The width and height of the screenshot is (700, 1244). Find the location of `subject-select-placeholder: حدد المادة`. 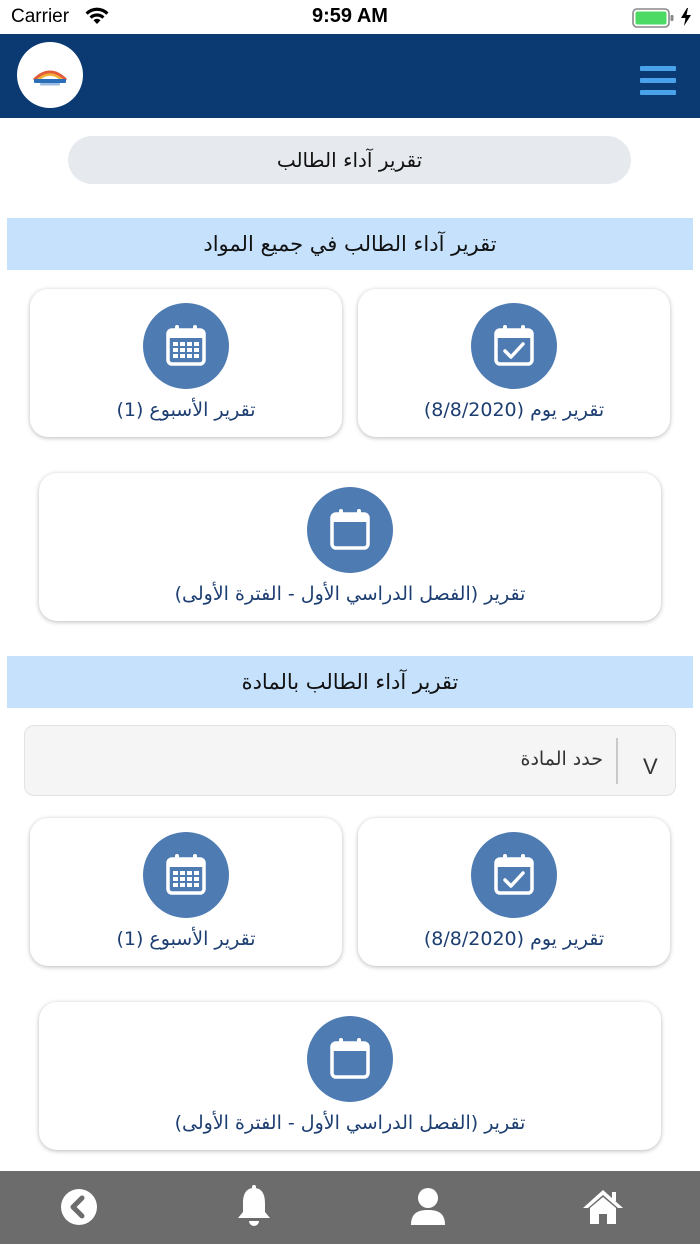

subject-select-placeholder: حدد المادة is located at coordinates (561, 759).